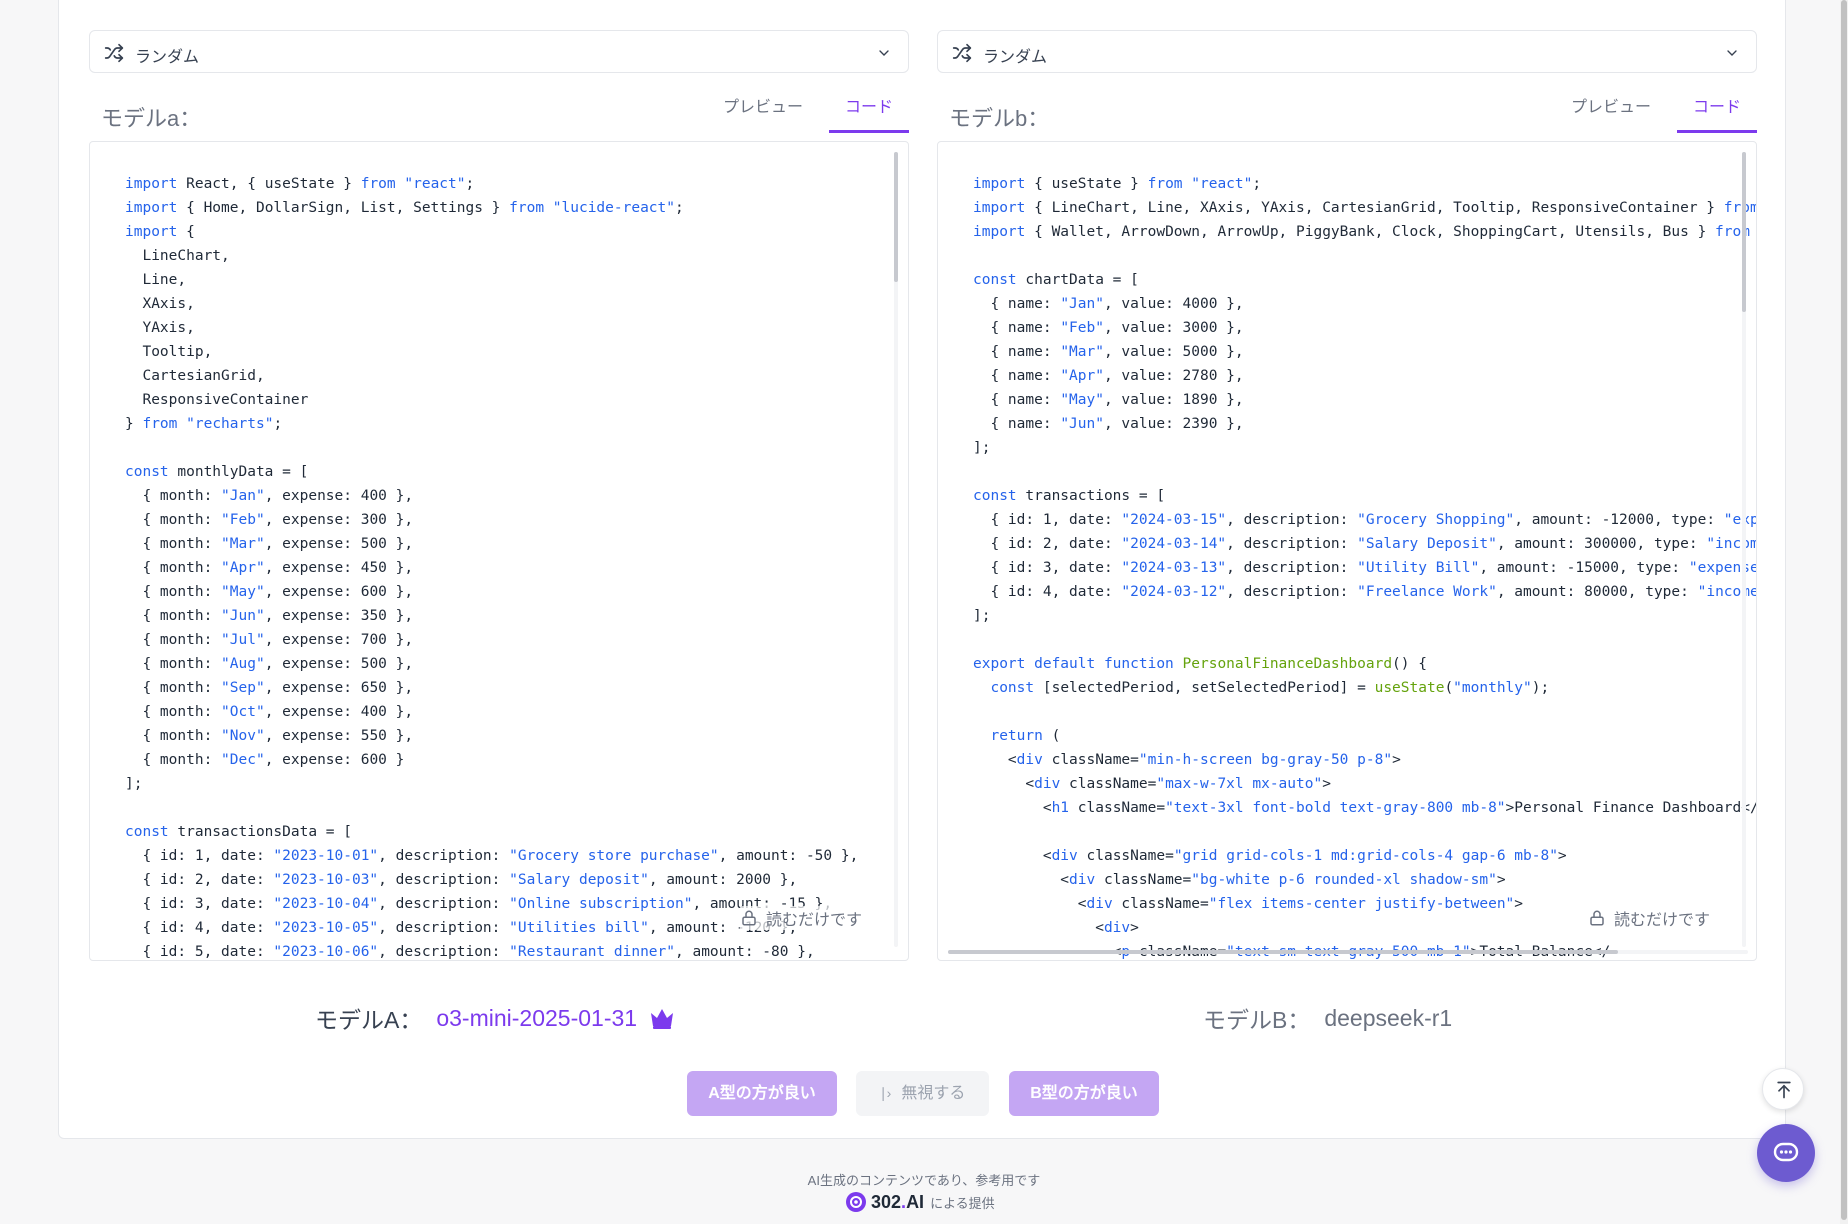 The height and width of the screenshot is (1224, 1848). Describe the element at coordinates (491, 688) in the screenshot. I see `code-line: { month: "Sep", expense: 650 },` at that location.